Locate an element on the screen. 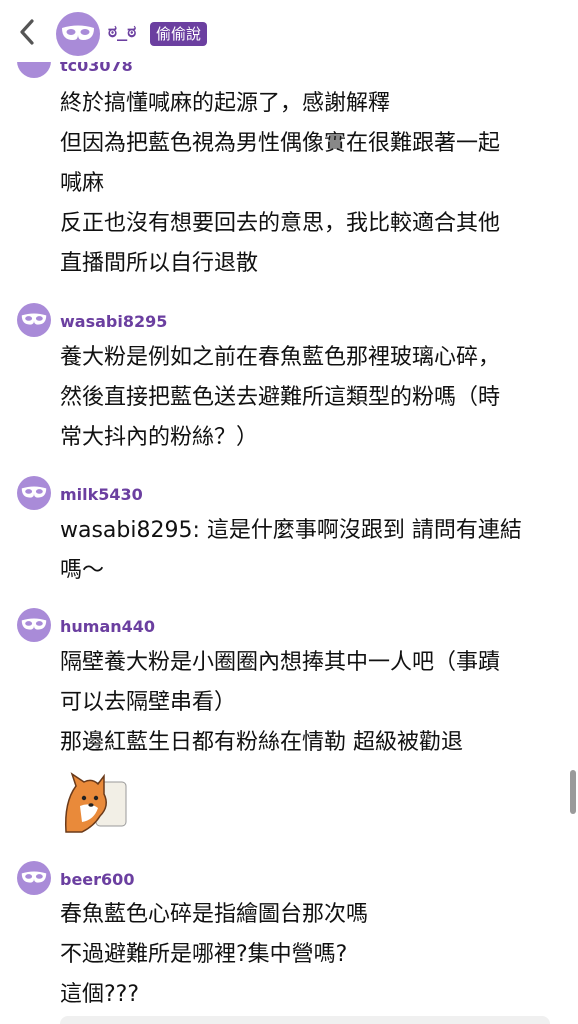  comment-line: 那邊紅藍生日都有粉絲在情勒 超級被勸退 is located at coordinates (261, 742).